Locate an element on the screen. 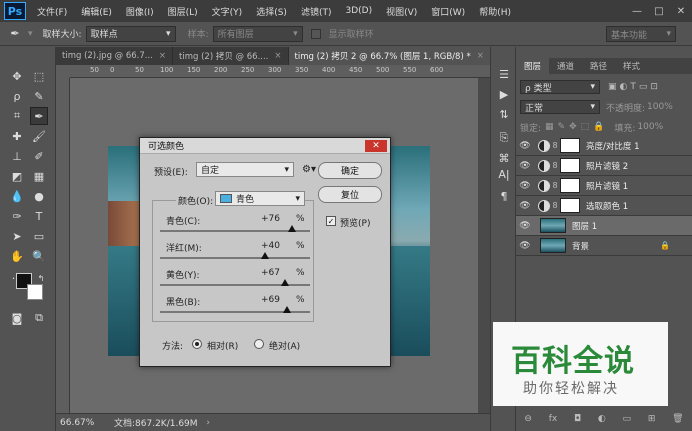 This screenshot has width=692, height=431. vertical-scrollbar is located at coordinates (484, 245).